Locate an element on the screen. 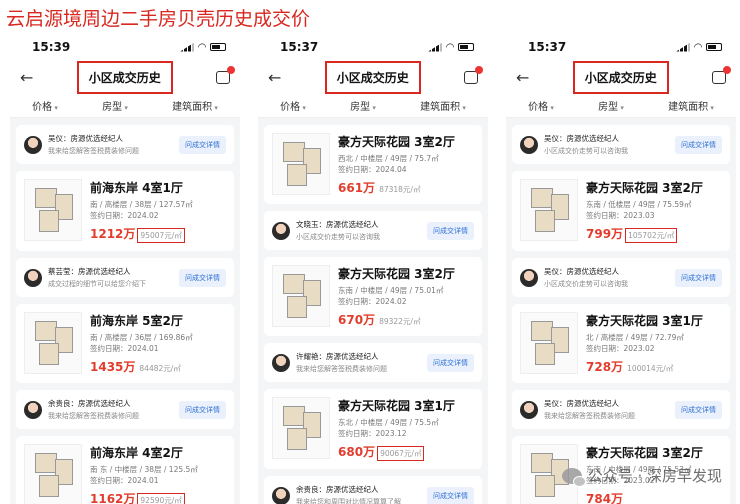 The width and height of the screenshot is (740, 504). listing-spec: 东南 / 低楼层 / 49层 / 75.59㎡ is located at coordinates (639, 204).